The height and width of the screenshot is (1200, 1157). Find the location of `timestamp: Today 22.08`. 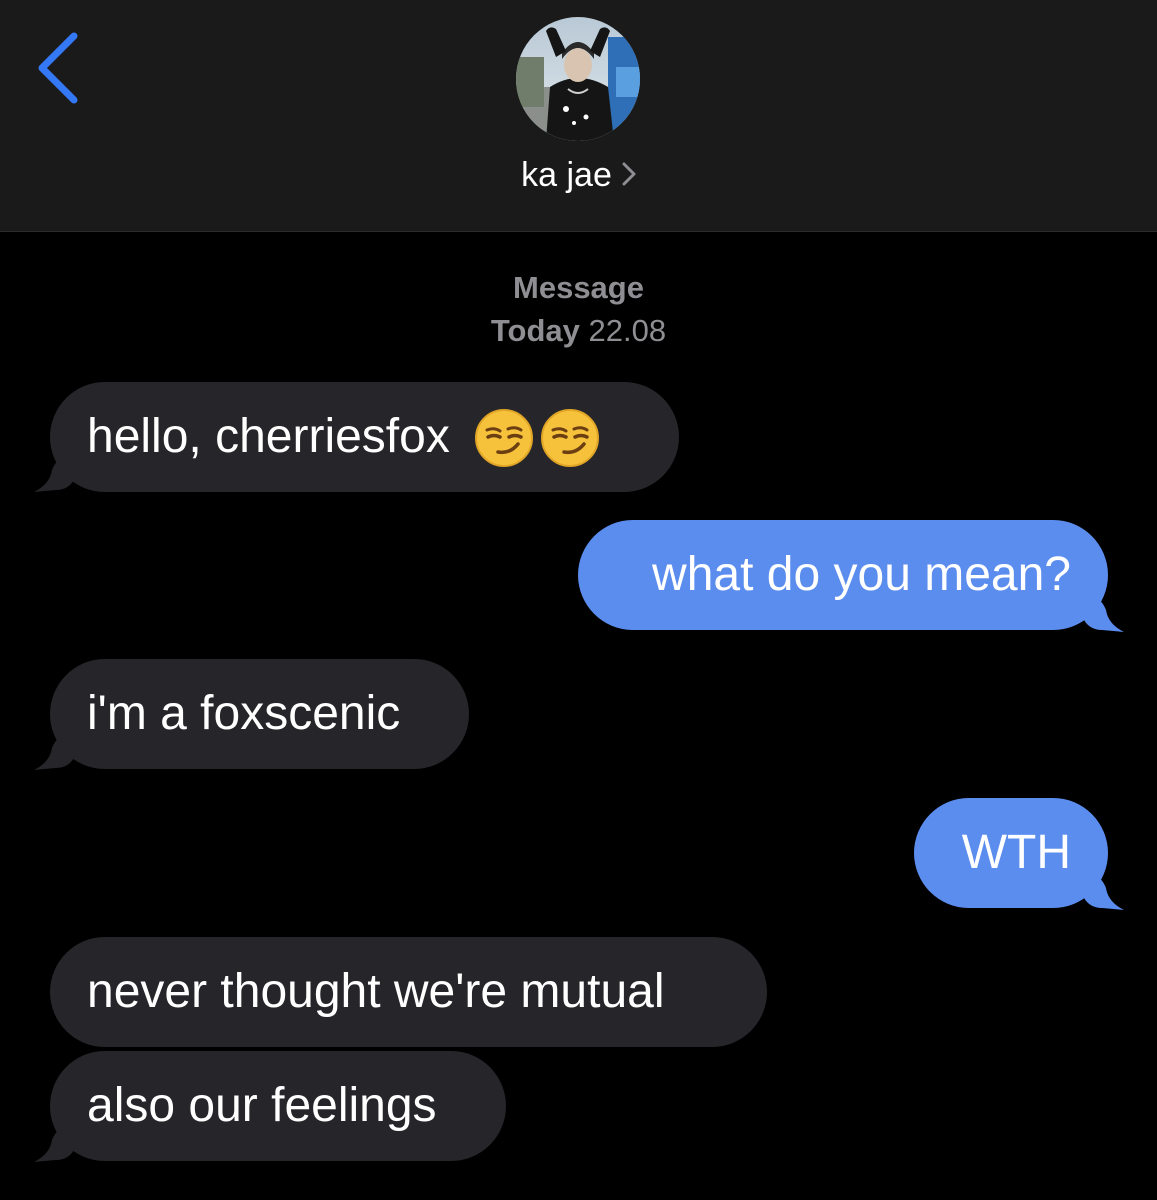

timestamp: Today 22.08 is located at coordinates (578, 331).